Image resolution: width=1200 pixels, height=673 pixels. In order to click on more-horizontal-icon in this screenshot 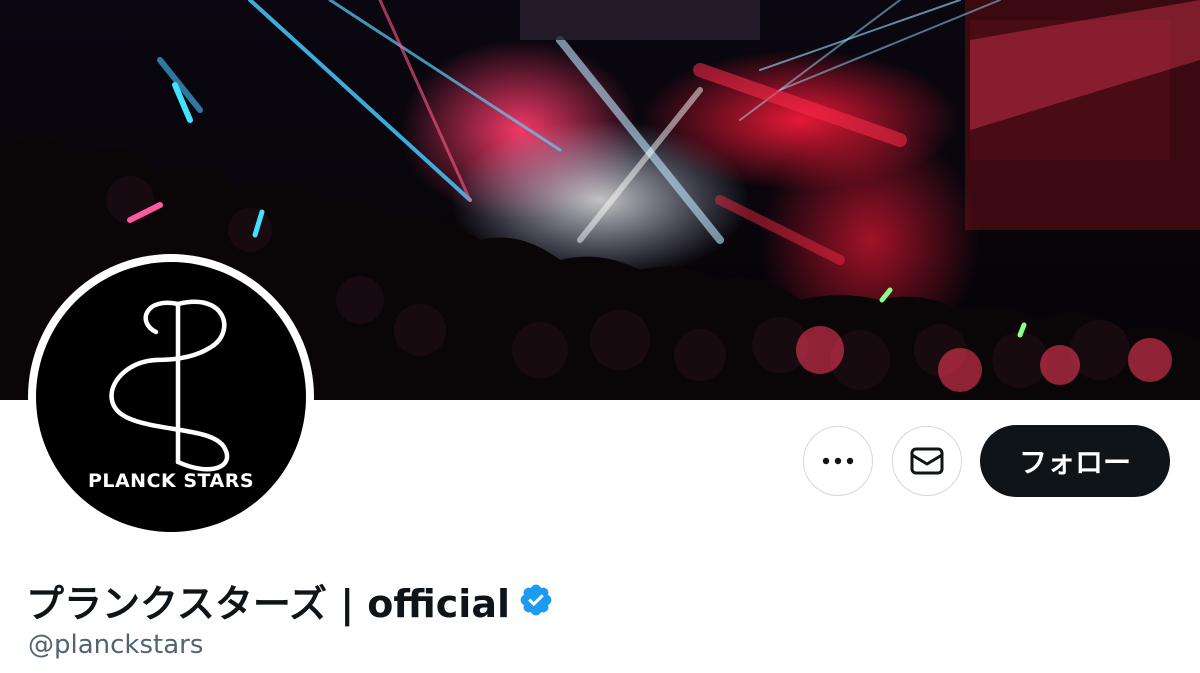, I will do `click(838, 461)`.